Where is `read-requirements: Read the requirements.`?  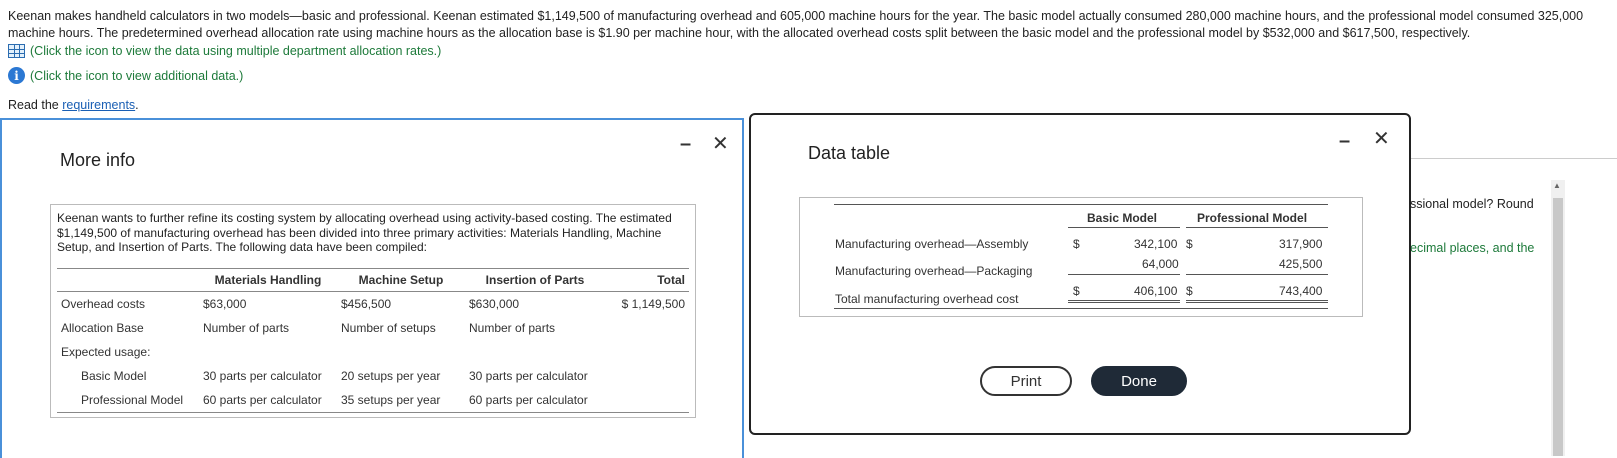
read-requirements: Read the requirements. is located at coordinates (73, 105).